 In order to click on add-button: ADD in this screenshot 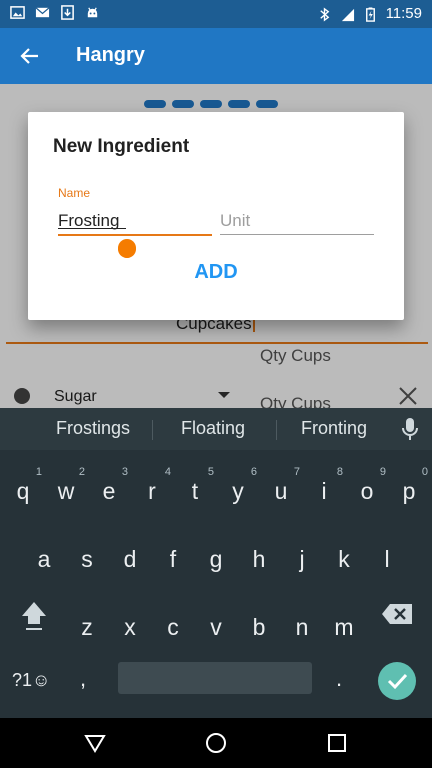, I will do `click(216, 272)`.